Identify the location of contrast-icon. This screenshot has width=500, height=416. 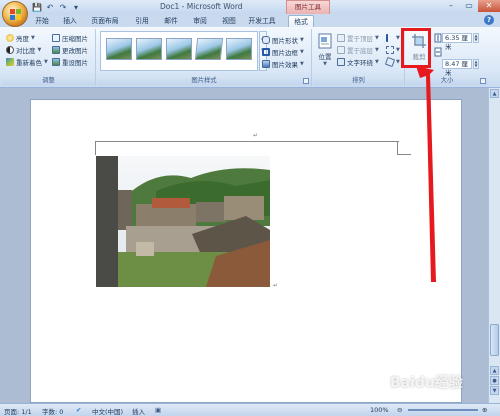
(10, 50).